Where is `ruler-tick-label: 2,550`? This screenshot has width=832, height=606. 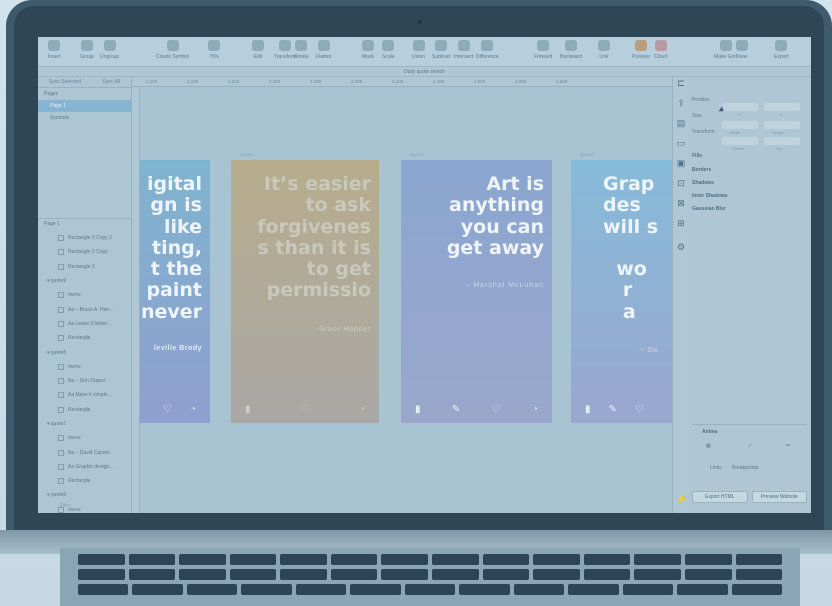
ruler-tick-label: 2,550 is located at coordinates (521, 81).